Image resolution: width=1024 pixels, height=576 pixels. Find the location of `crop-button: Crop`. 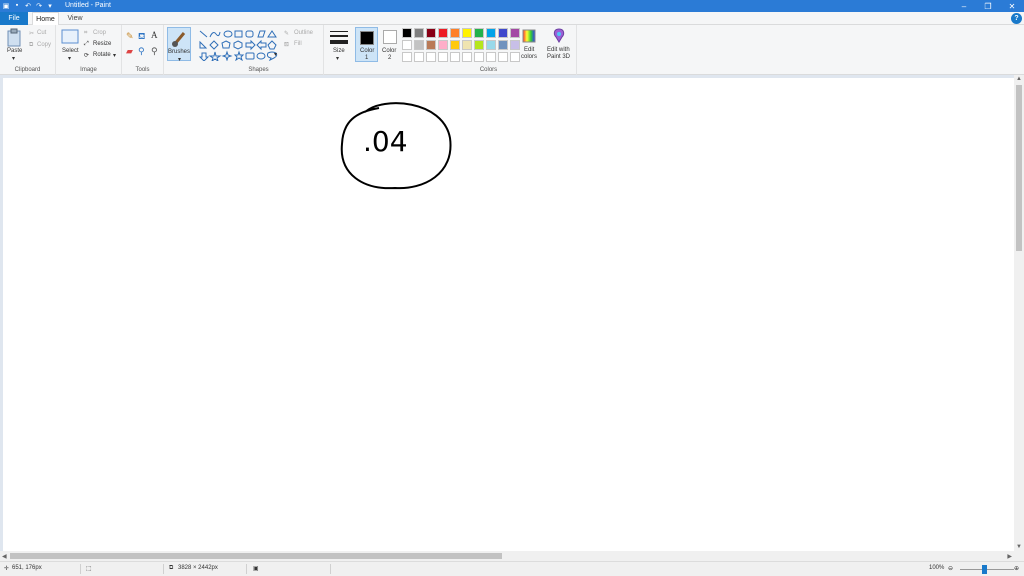

crop-button: Crop is located at coordinates (99, 33).